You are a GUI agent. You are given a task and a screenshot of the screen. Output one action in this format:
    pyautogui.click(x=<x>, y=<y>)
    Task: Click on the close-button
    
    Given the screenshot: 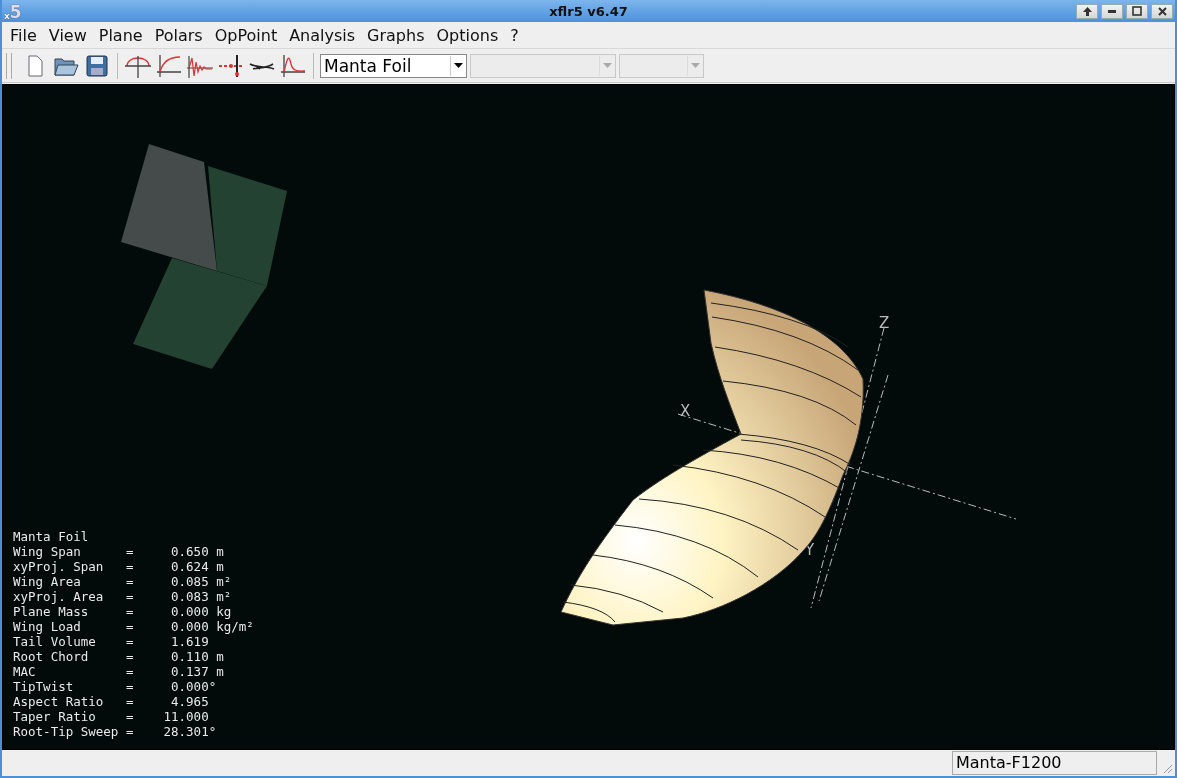 What is the action you would take?
    pyautogui.click(x=1162, y=11)
    